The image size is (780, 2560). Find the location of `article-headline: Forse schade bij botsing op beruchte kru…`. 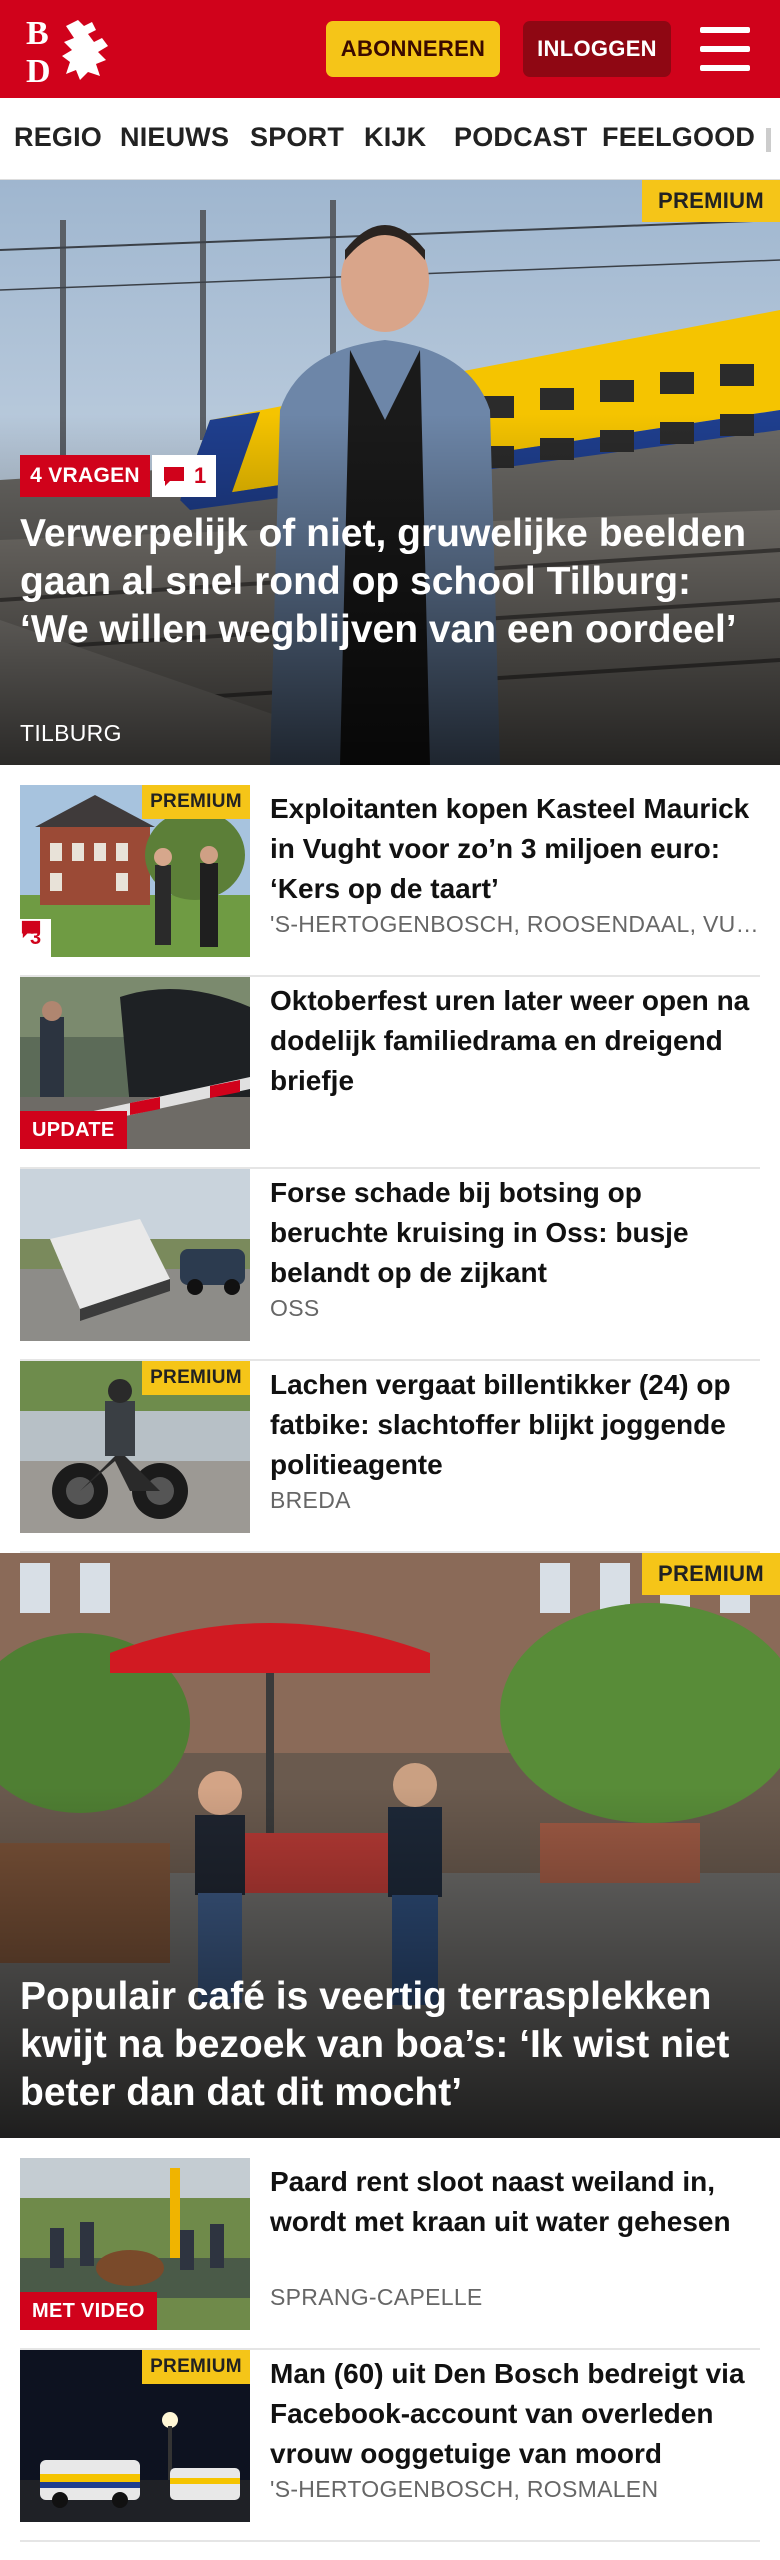

article-headline: Forse schade bij botsing op beruchte kru… is located at coordinates (515, 1233).